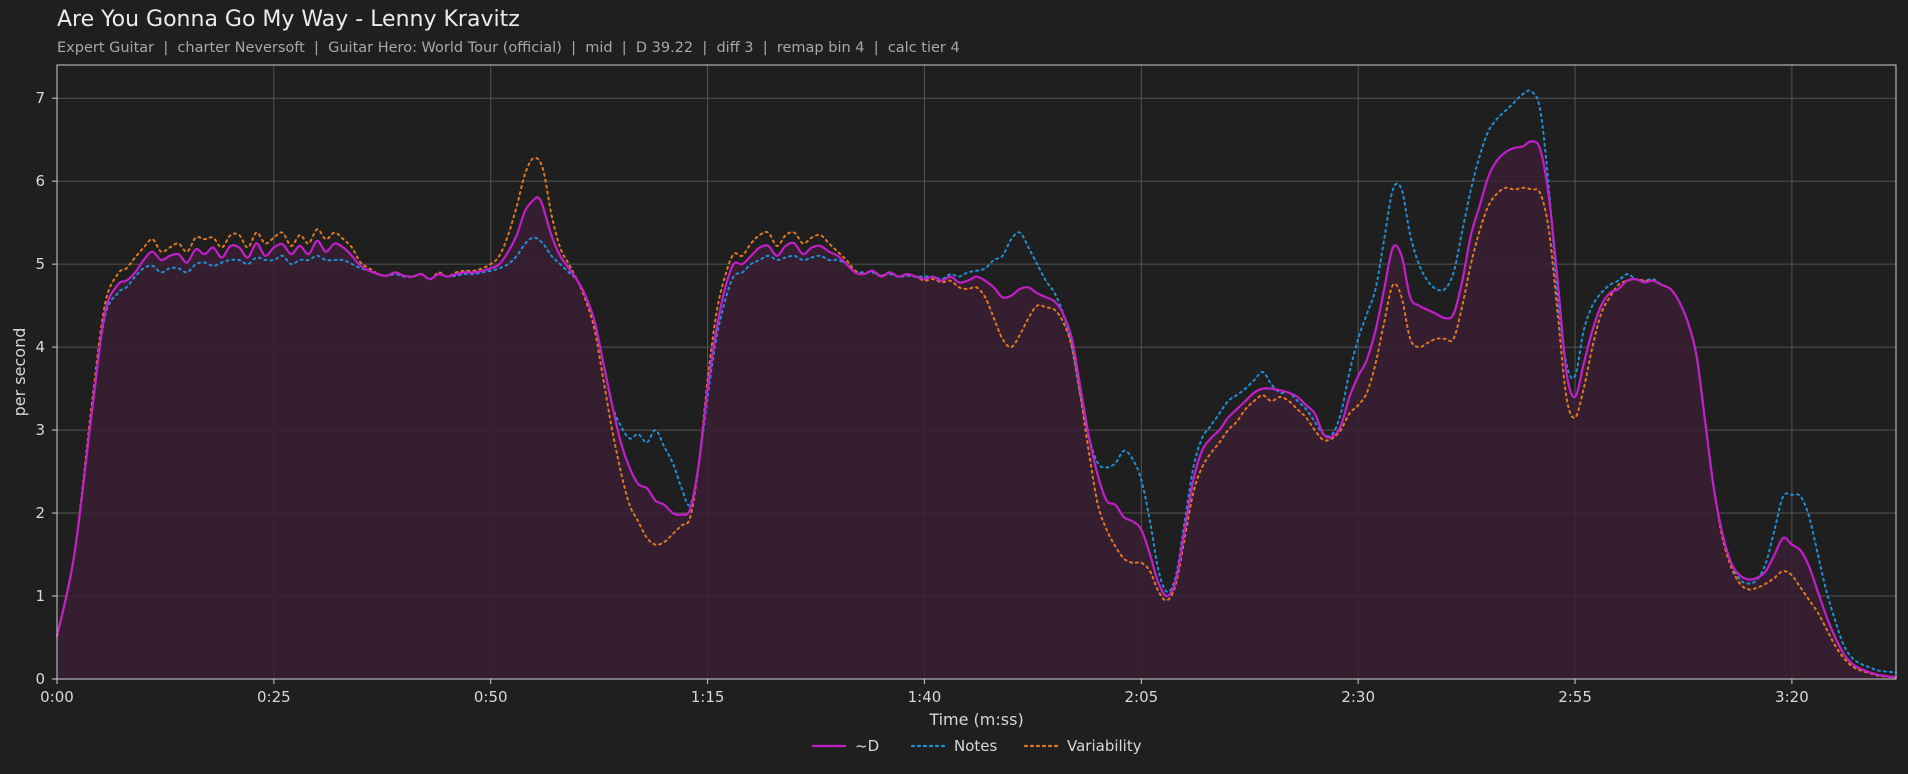 The image size is (1908, 774). I want to click on x-tick-label: 0:50, so click(491, 697).